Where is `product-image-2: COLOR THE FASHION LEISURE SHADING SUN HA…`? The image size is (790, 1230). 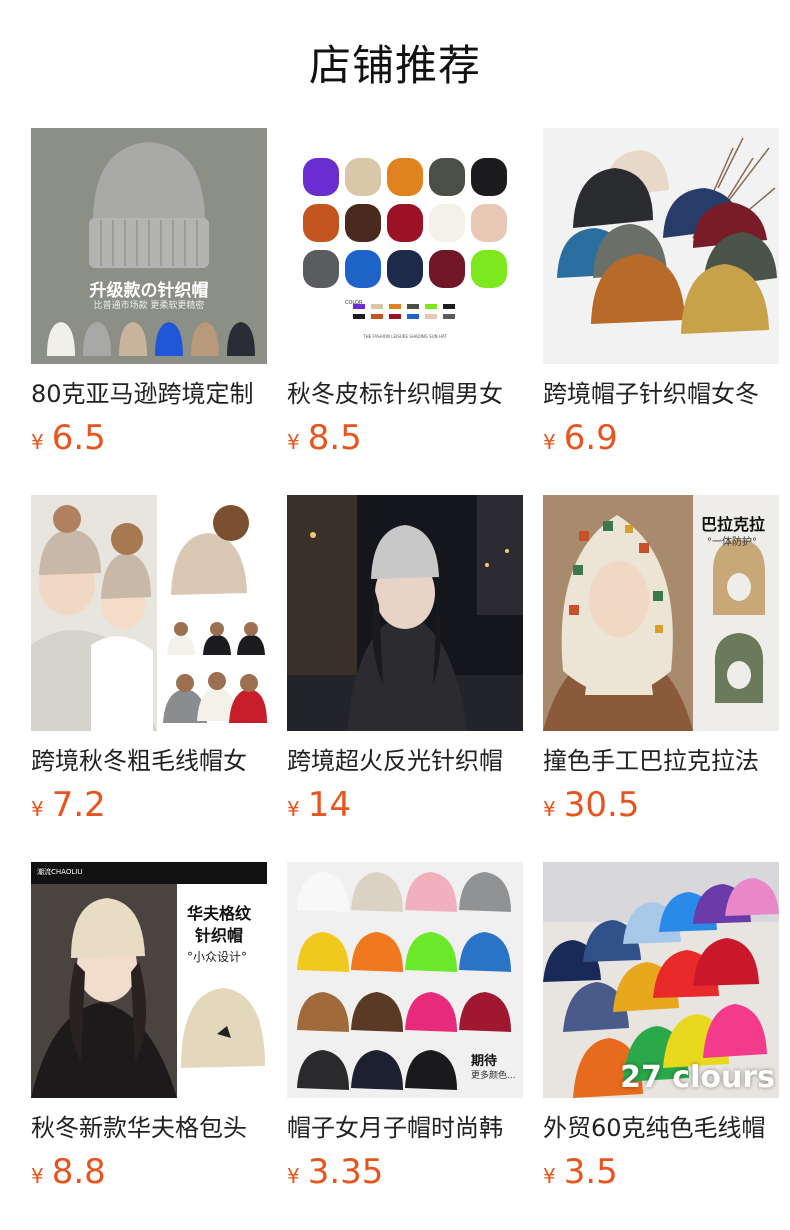 product-image-2: COLOR THE FASHION LEISURE SHADING SUN HA… is located at coordinates (405, 246).